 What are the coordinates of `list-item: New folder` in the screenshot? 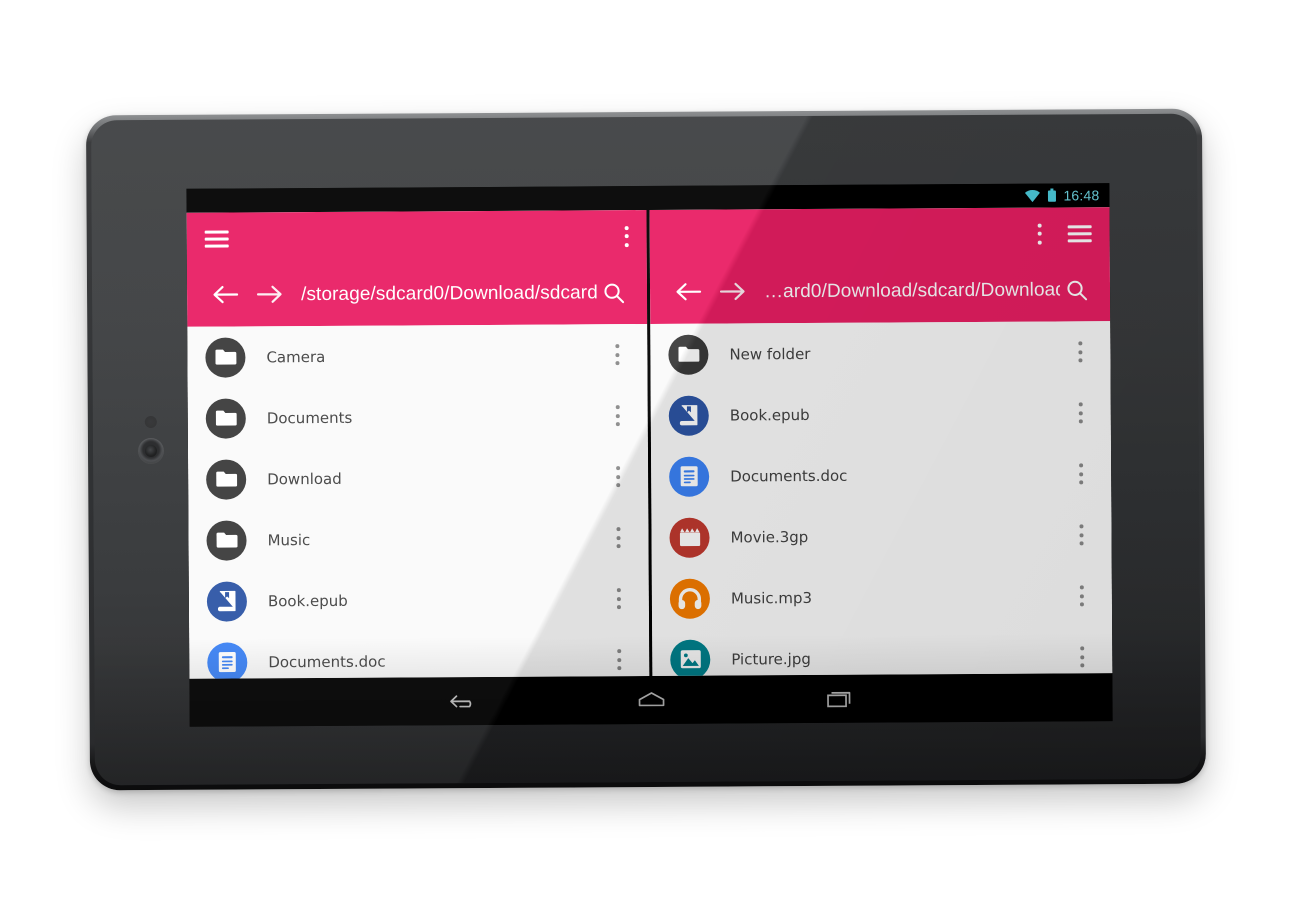 It's located at (880, 353).